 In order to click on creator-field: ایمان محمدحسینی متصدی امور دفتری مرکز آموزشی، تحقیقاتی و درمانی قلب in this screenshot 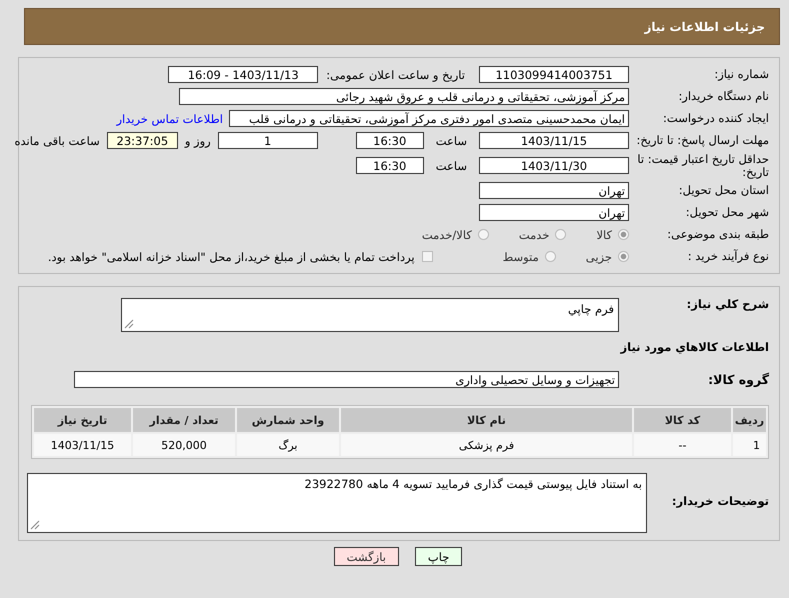, I will do `click(429, 118)`.